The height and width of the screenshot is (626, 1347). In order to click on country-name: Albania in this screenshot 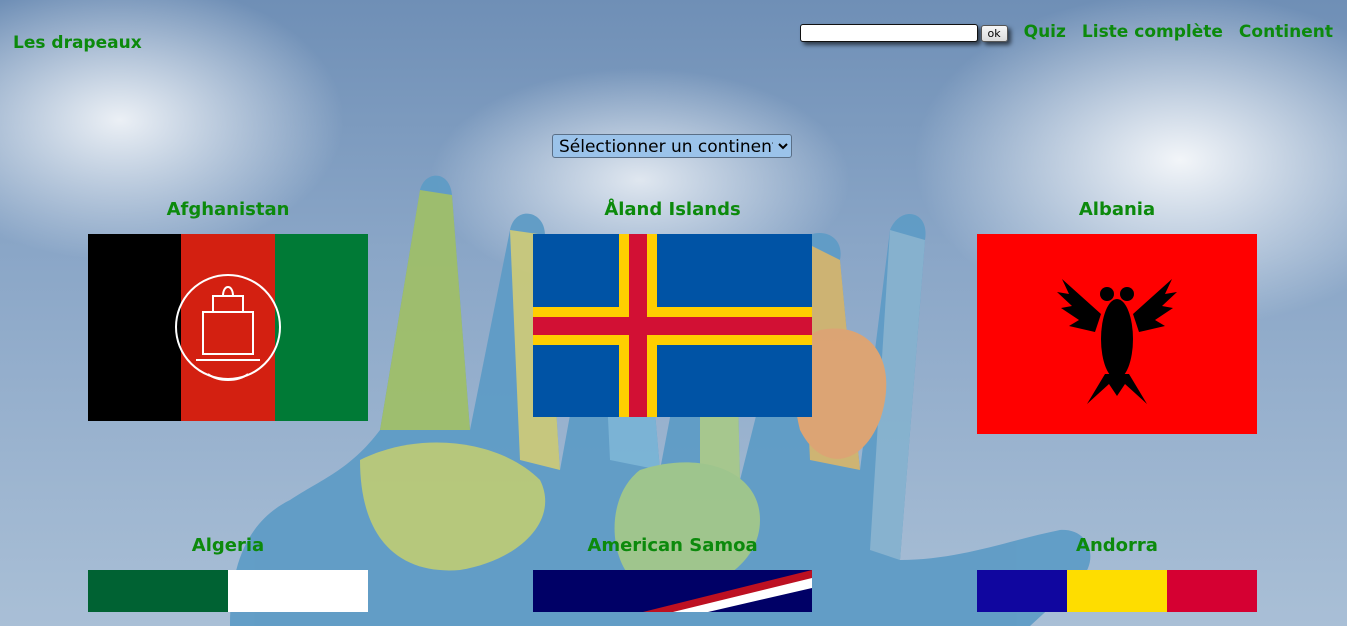, I will do `click(1117, 209)`.